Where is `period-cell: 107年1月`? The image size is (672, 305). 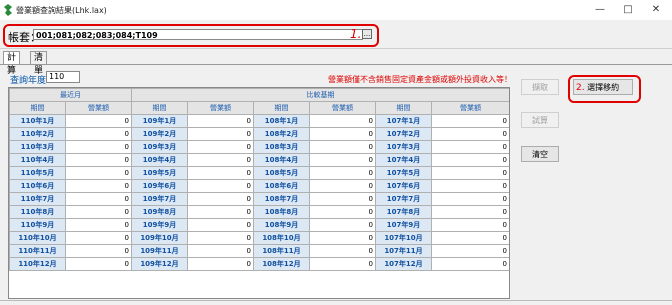 period-cell: 107年1月 is located at coordinates (403, 121).